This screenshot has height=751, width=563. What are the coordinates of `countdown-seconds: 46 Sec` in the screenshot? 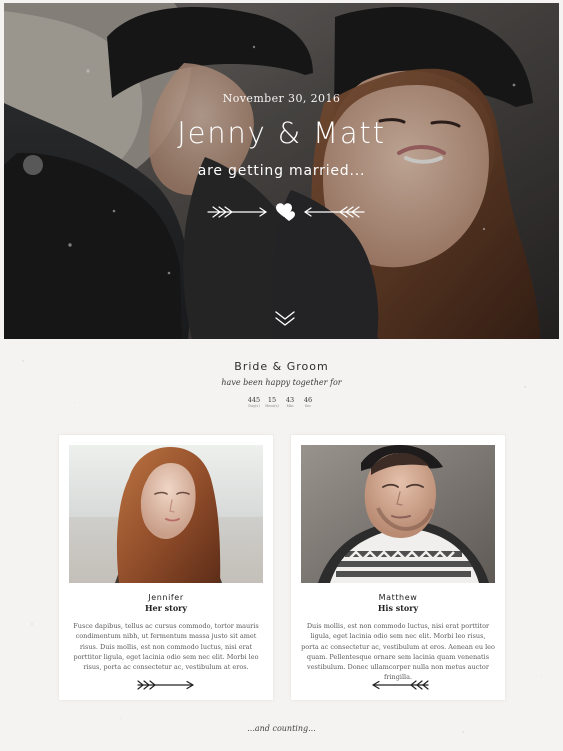 It's located at (308, 406).